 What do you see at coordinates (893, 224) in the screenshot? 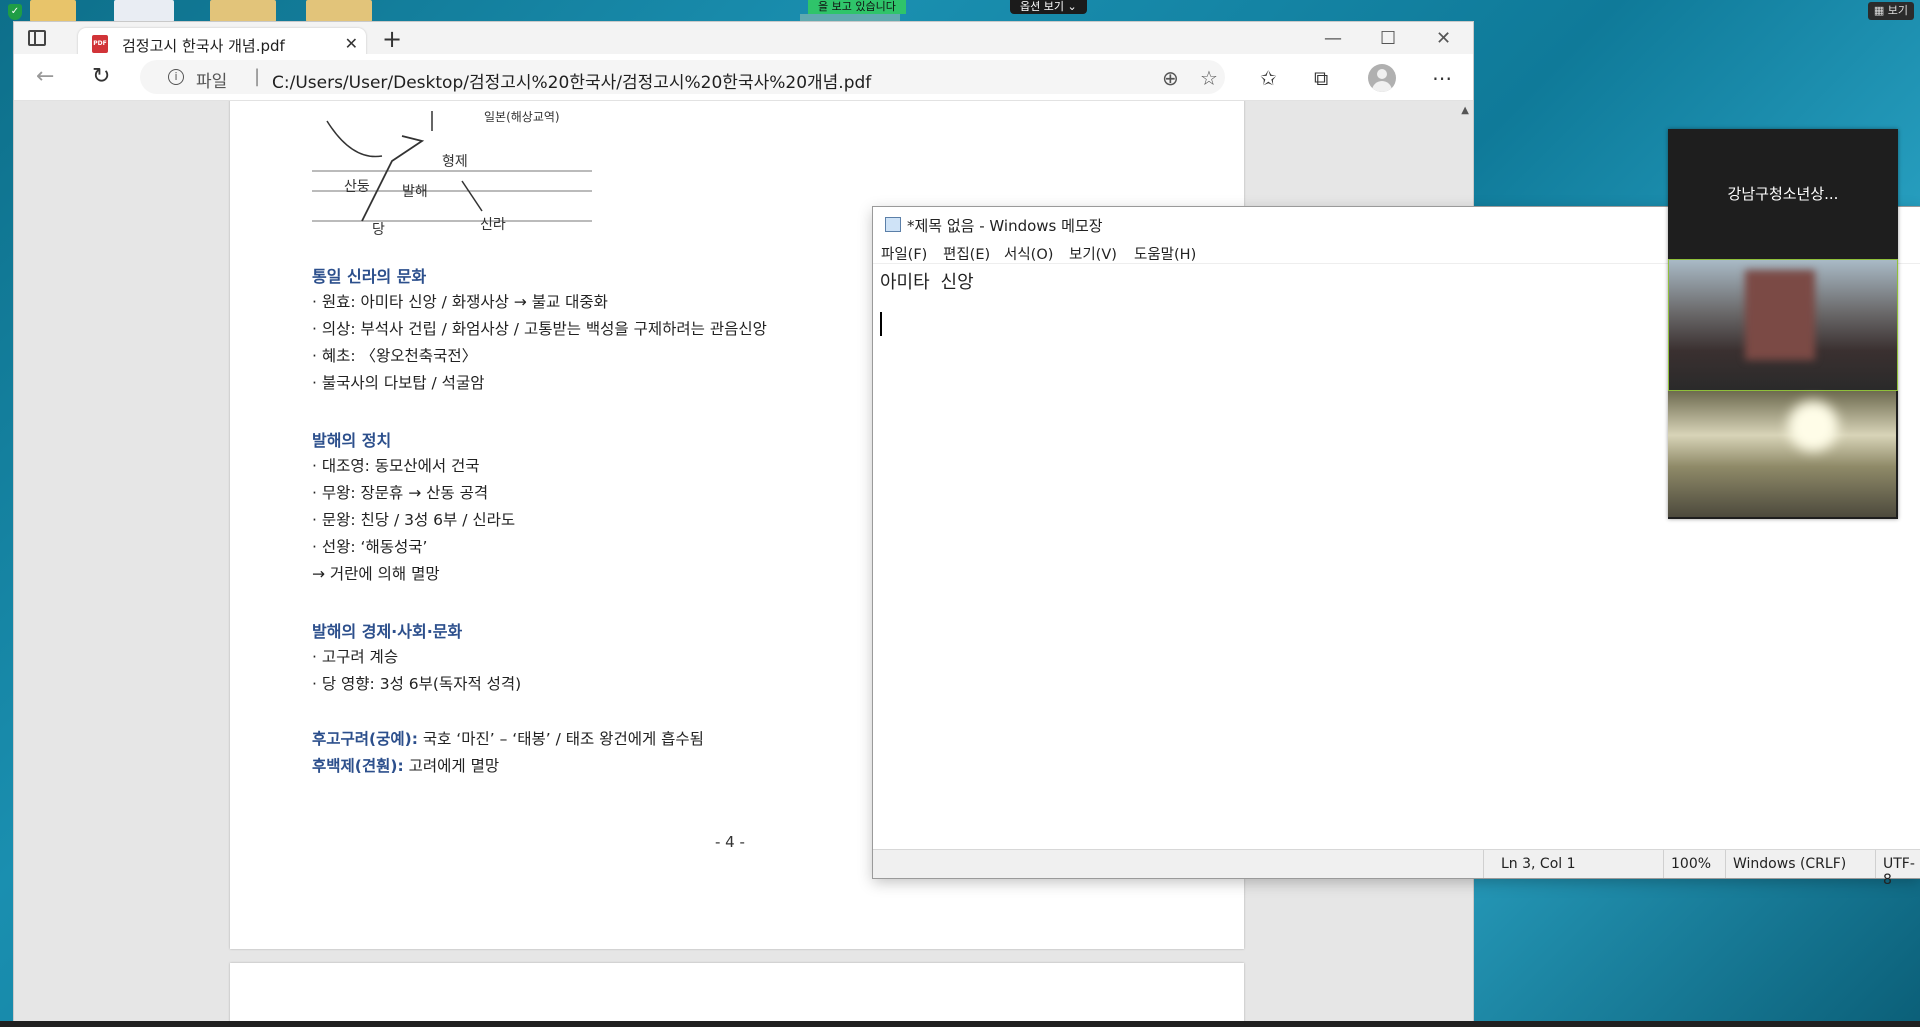
I see `notepad-app-icon` at bounding box center [893, 224].